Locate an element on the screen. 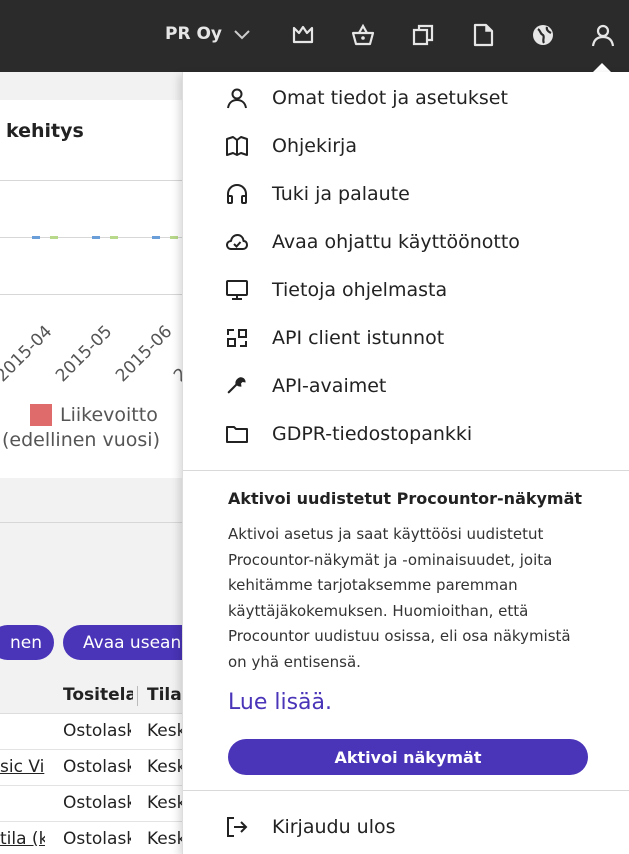 The height and width of the screenshot is (854, 629). menu-item-label: Omat tiedot ja asetukset is located at coordinates (390, 98).